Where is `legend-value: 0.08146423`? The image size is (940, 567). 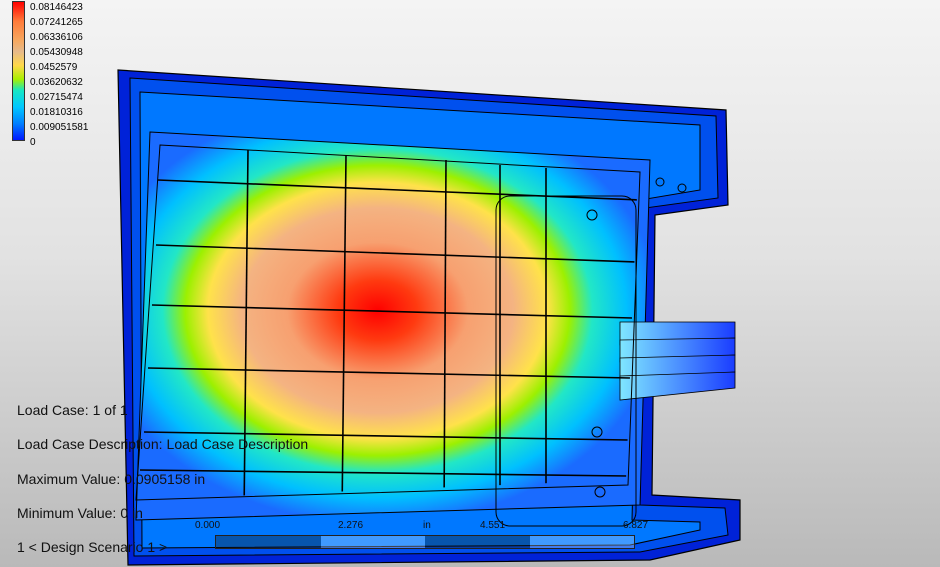
legend-value: 0.08146423 is located at coordinates (56, 7).